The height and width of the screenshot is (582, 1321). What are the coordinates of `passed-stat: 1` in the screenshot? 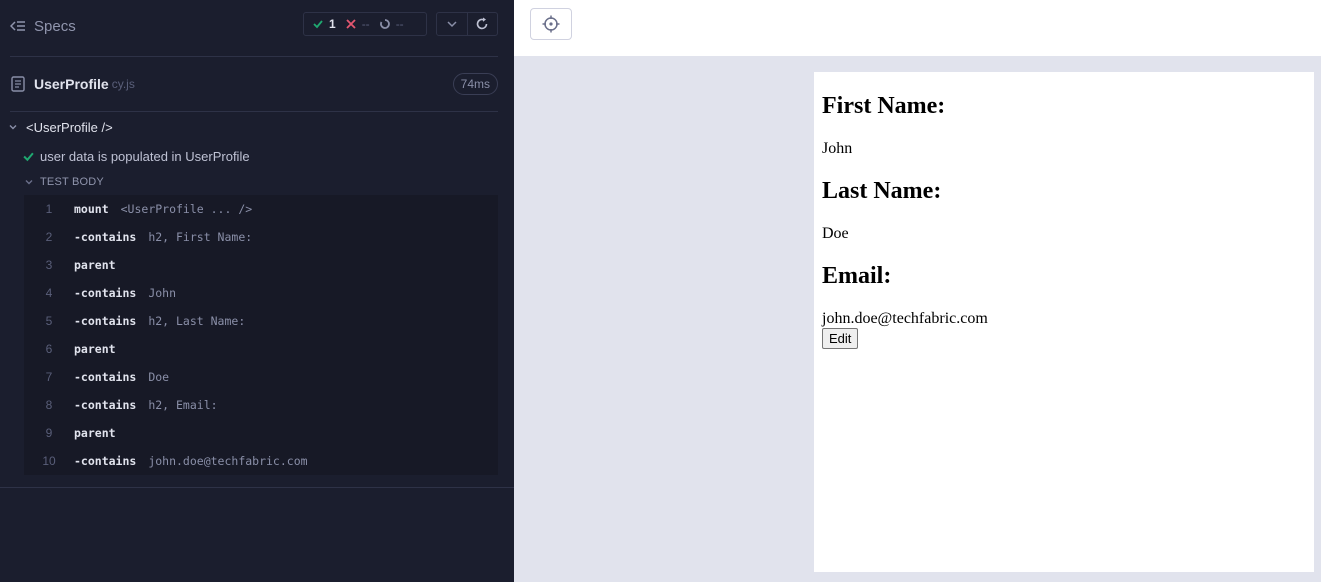 It's located at (324, 24).